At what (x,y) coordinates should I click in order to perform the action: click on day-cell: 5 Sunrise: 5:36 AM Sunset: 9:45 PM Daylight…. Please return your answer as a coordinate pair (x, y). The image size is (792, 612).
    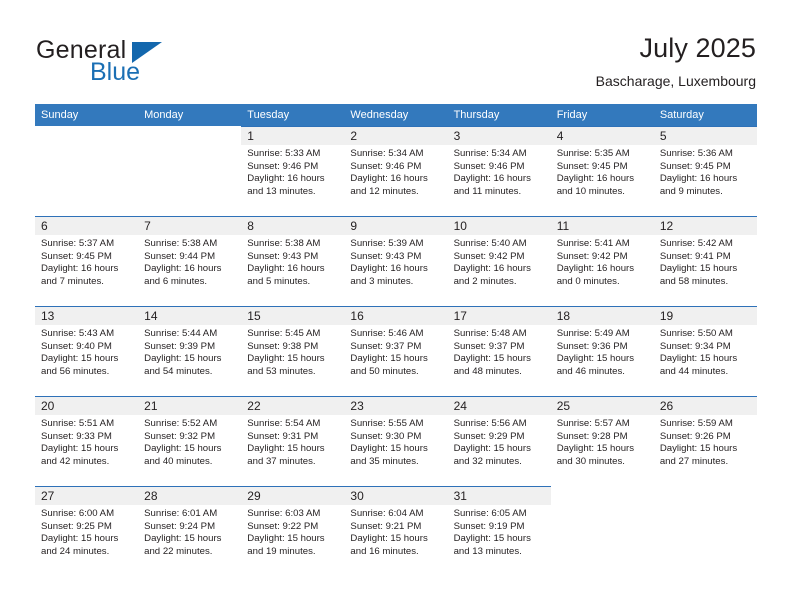
    Looking at the image, I should click on (705, 171).